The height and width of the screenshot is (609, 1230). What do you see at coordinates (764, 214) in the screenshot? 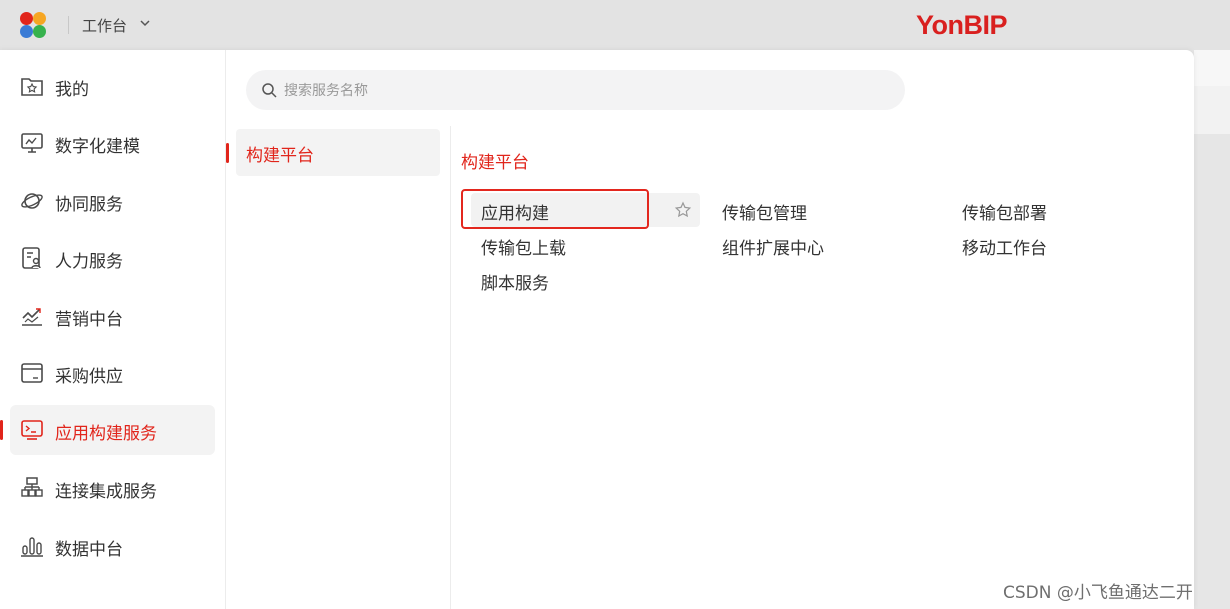
I see `service-item-label: 传输包管理` at bounding box center [764, 214].